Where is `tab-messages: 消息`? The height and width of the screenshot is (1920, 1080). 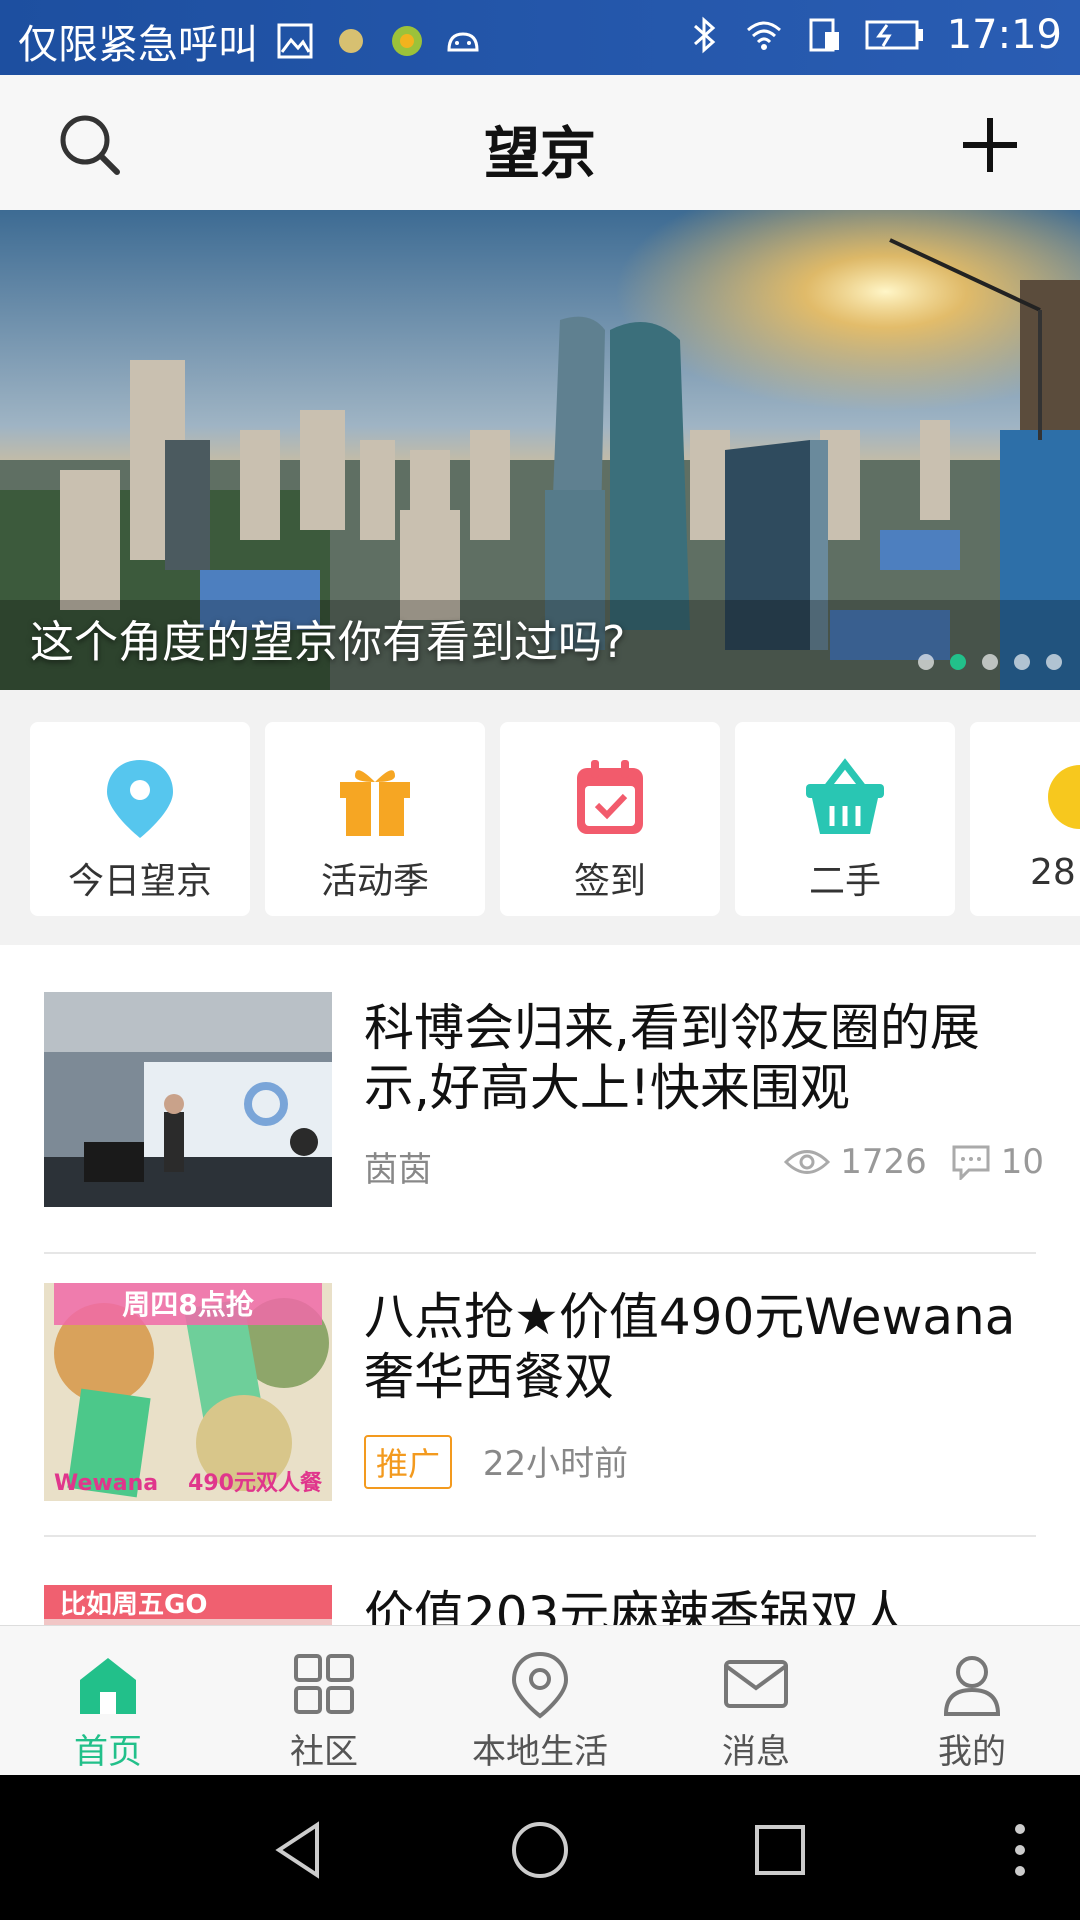 tab-messages: 消息 is located at coordinates (756, 1701).